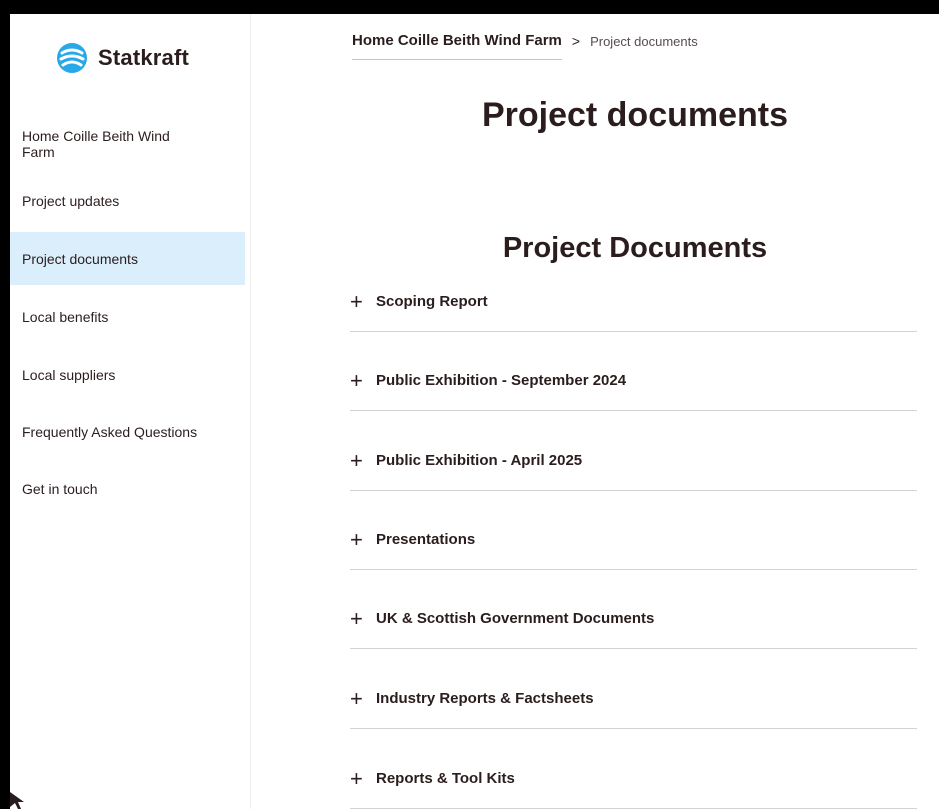 The width and height of the screenshot is (939, 809). Describe the element at coordinates (127, 489) in the screenshot. I see `sidebar-item-get-in-touch: Get in touch` at that location.